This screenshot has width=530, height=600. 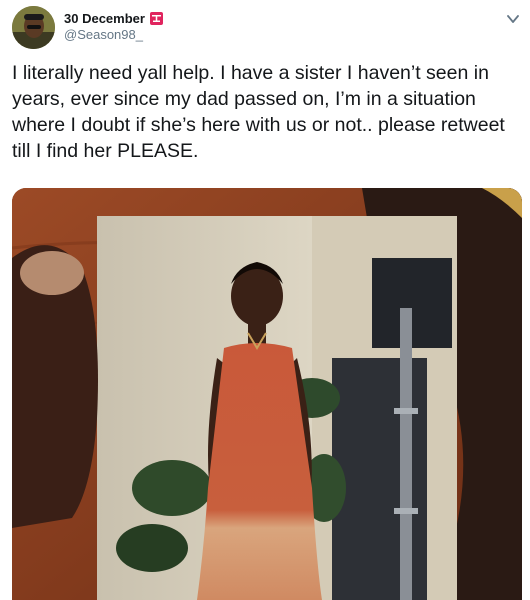 What do you see at coordinates (156, 18) in the screenshot?
I see `flag-emoji-icon` at bounding box center [156, 18].